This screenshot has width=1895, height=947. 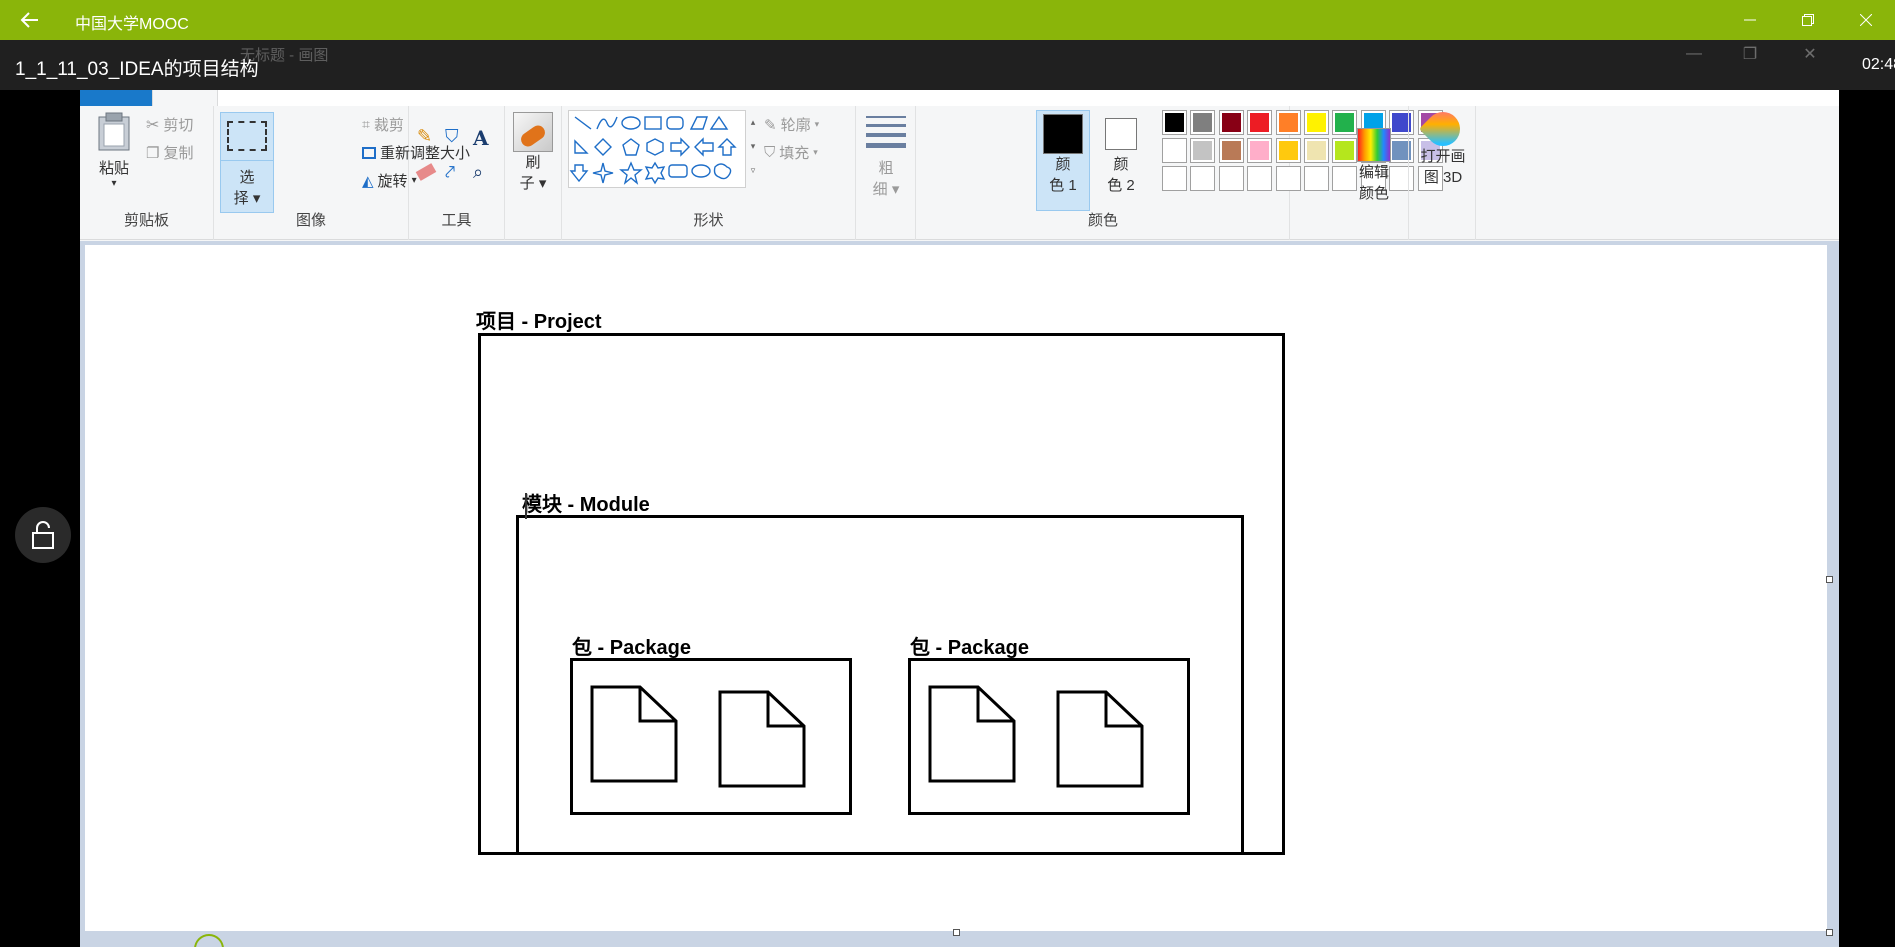 I want to click on text-icon: A, so click(x=487, y=138).